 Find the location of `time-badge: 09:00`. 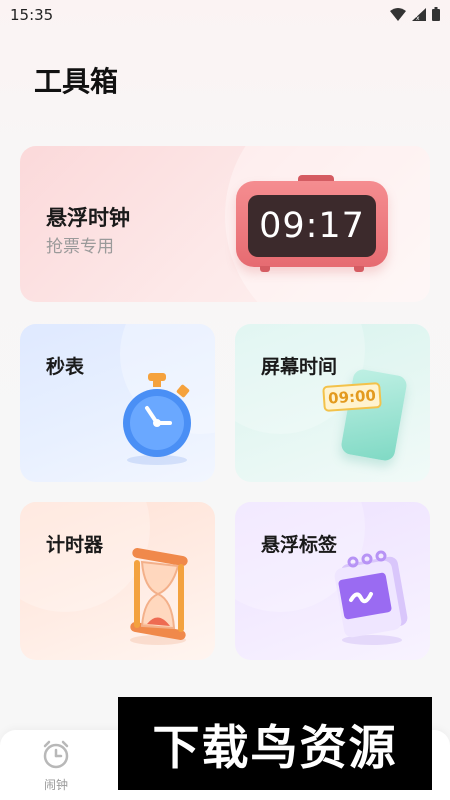

time-badge: 09:00 is located at coordinates (352, 397).